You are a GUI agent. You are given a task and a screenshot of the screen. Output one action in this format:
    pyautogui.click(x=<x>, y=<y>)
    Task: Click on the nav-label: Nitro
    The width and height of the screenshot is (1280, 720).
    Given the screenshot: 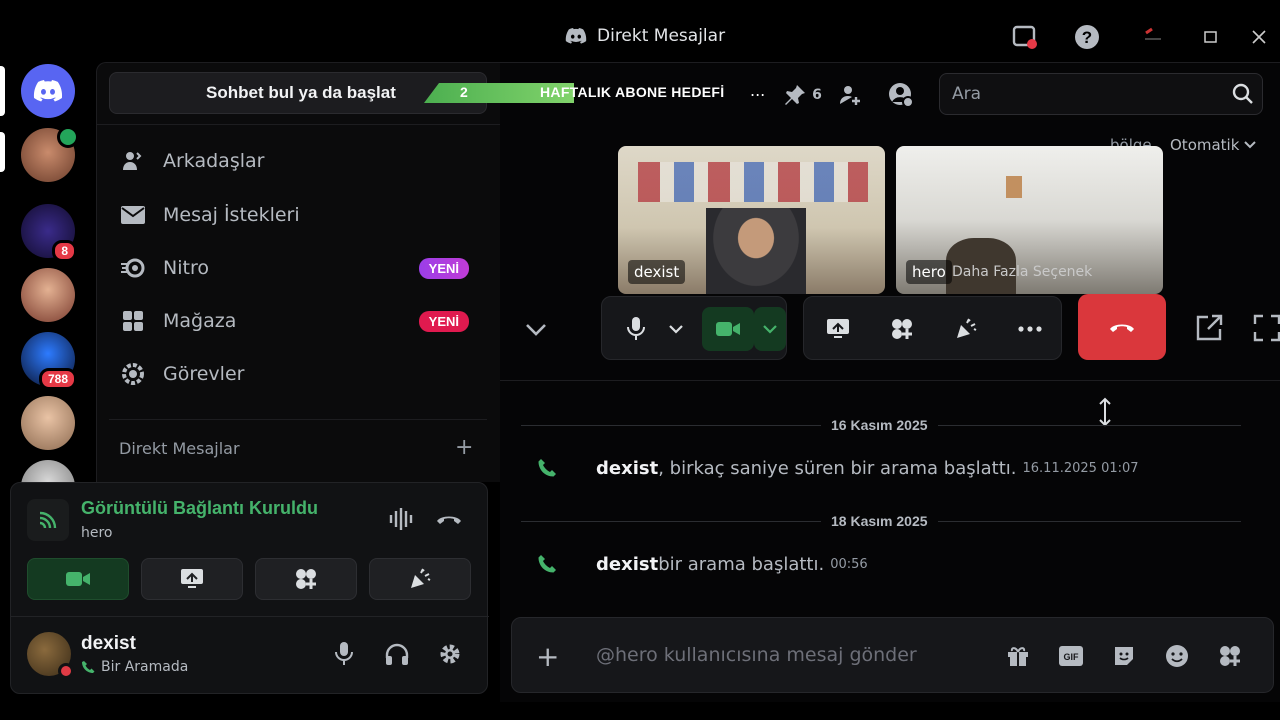 What is the action you would take?
    pyautogui.click(x=186, y=268)
    